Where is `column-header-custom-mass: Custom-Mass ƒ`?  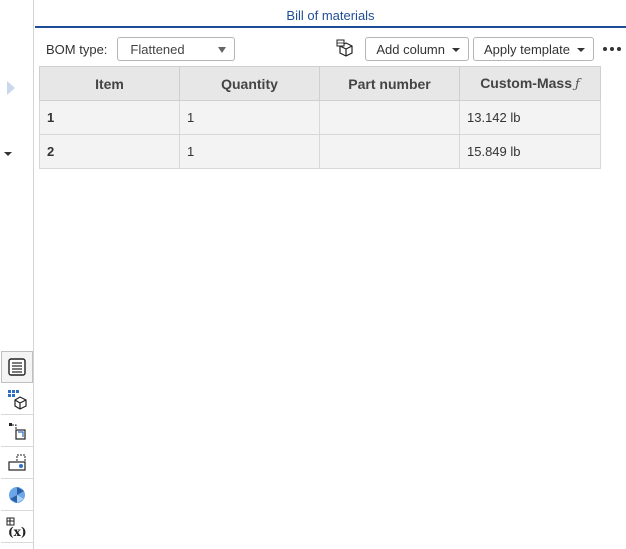
column-header-custom-mass: Custom-Mass ƒ is located at coordinates (530, 83).